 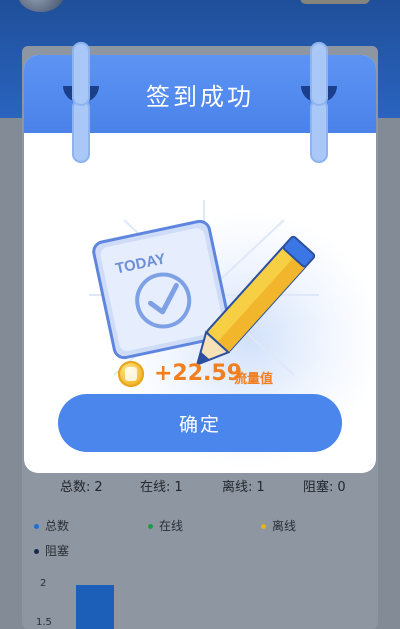 I want to click on legend-label: 阻塞, so click(x=57, y=551).